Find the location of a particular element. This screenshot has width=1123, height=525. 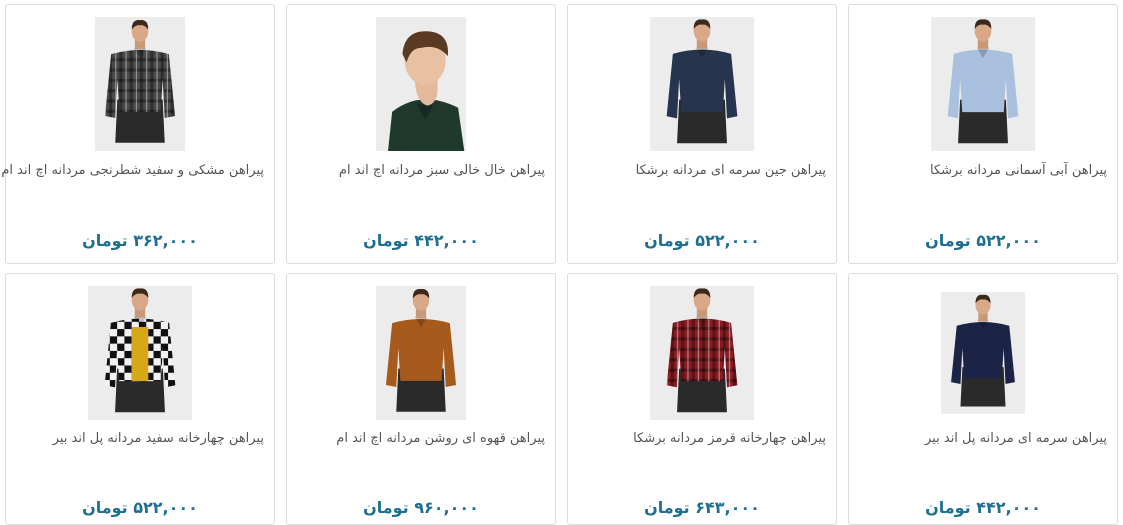

product-title: پیراهن سرمه ای مردانه پل اند بیر is located at coordinates (983, 438).